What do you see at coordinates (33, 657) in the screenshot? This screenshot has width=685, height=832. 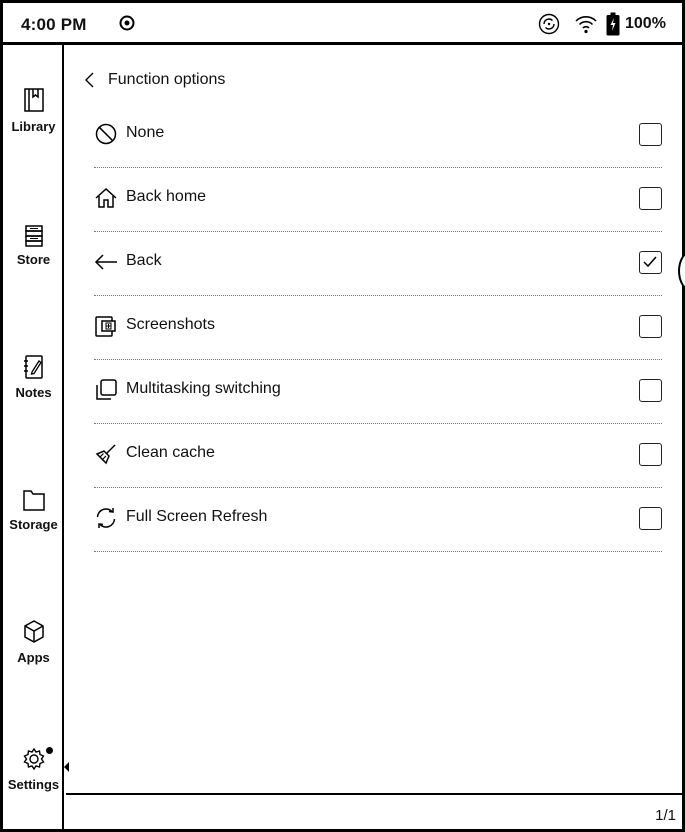 I see `sidebar-item-label: Apps` at bounding box center [33, 657].